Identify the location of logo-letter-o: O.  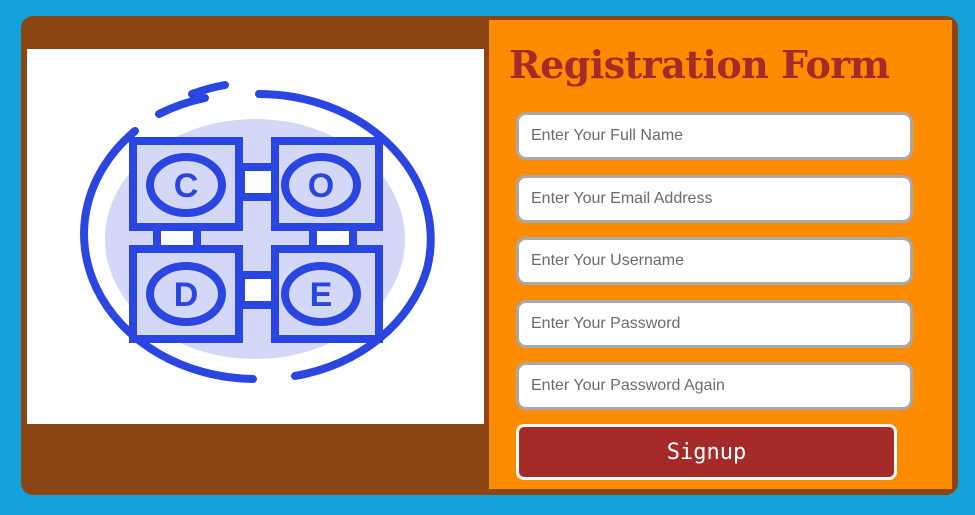
(321, 186).